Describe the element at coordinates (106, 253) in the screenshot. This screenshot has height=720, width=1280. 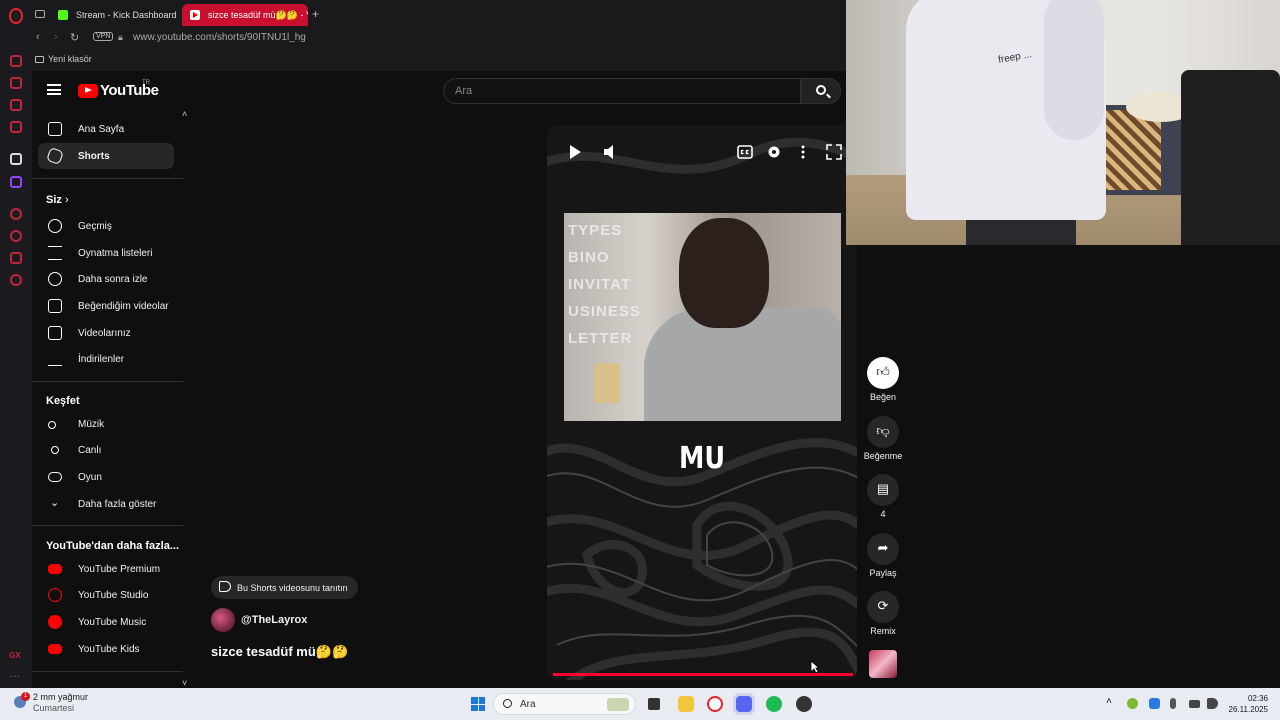
I see `sidebar-item-playlists: Oynatma listeleri` at that location.